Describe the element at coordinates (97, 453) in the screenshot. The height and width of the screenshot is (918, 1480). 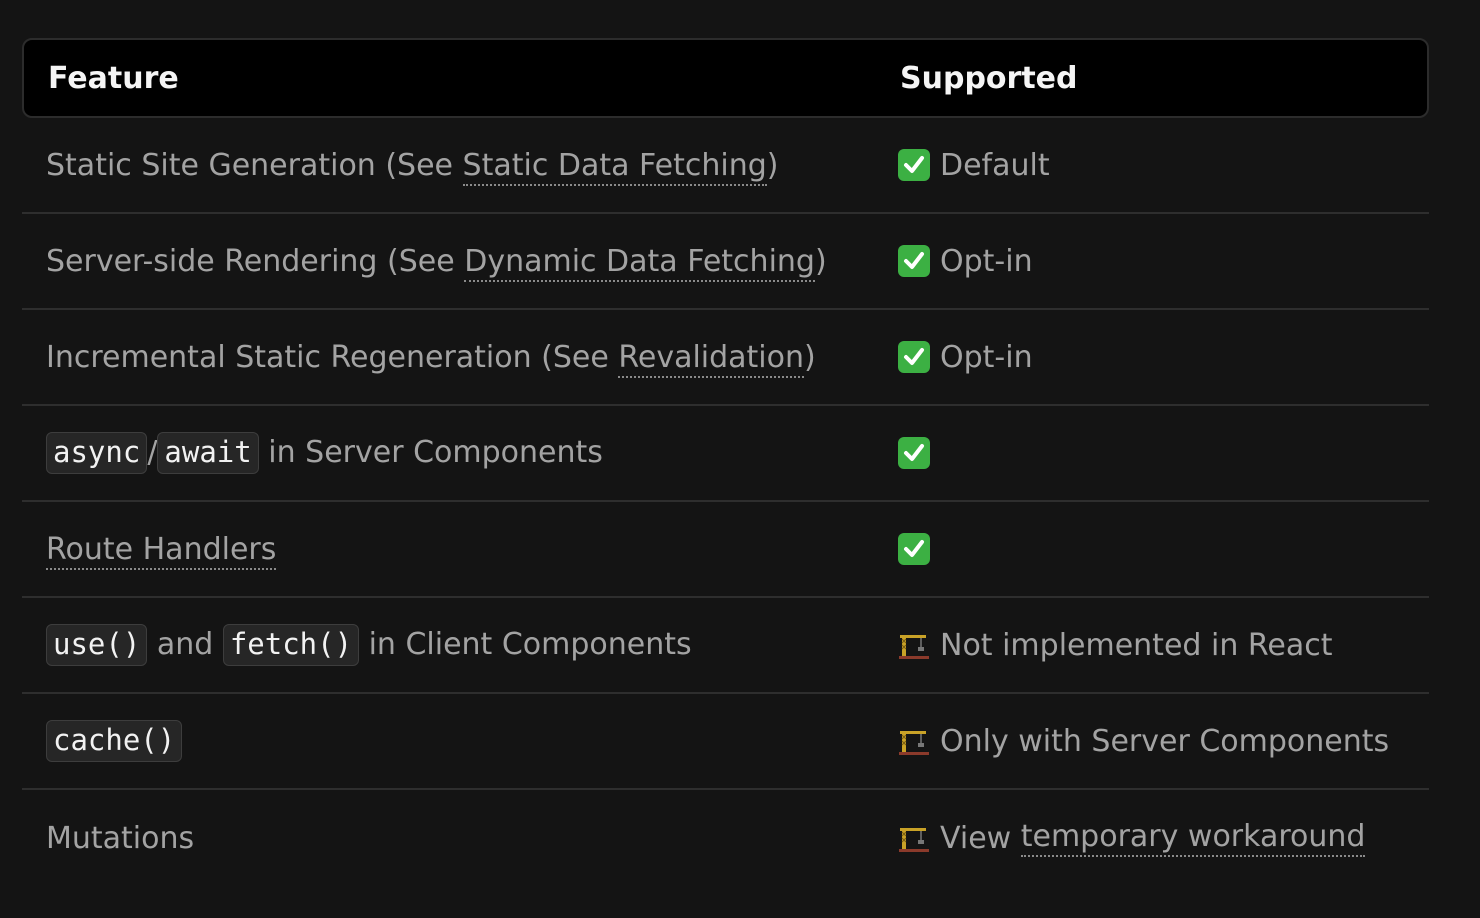
I see `code-async: async` at that location.